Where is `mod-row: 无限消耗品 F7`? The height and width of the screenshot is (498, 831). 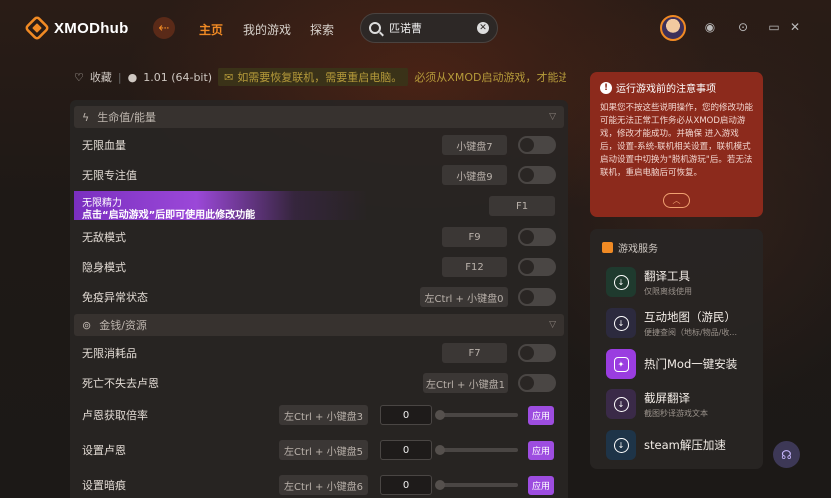
mod-row: 无限消耗品 F7 is located at coordinates (319, 353).